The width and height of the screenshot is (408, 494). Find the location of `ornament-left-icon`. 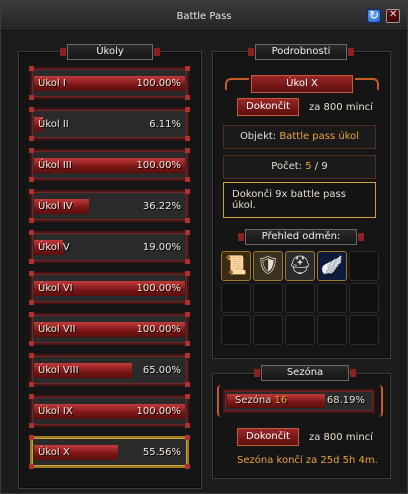

ornament-left-icon is located at coordinates (237, 84).